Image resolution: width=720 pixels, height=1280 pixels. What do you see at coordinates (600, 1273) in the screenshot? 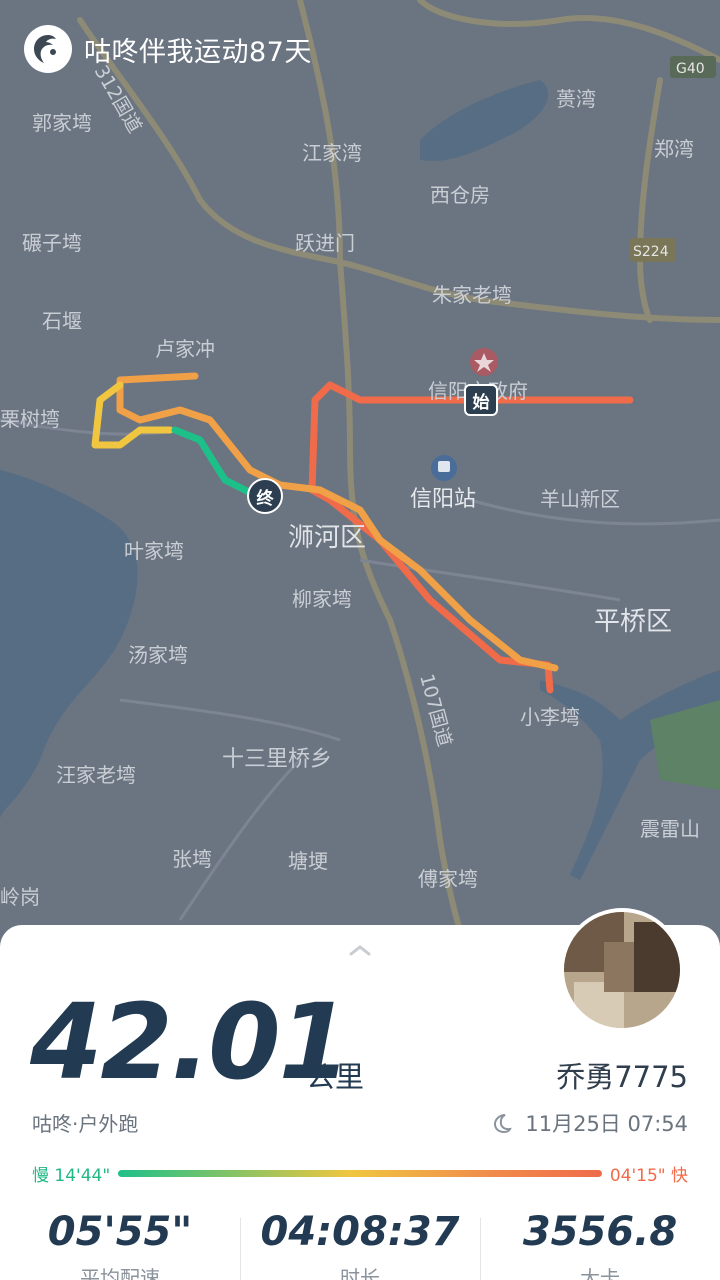
I see `stat-label: 大卡` at bounding box center [600, 1273].